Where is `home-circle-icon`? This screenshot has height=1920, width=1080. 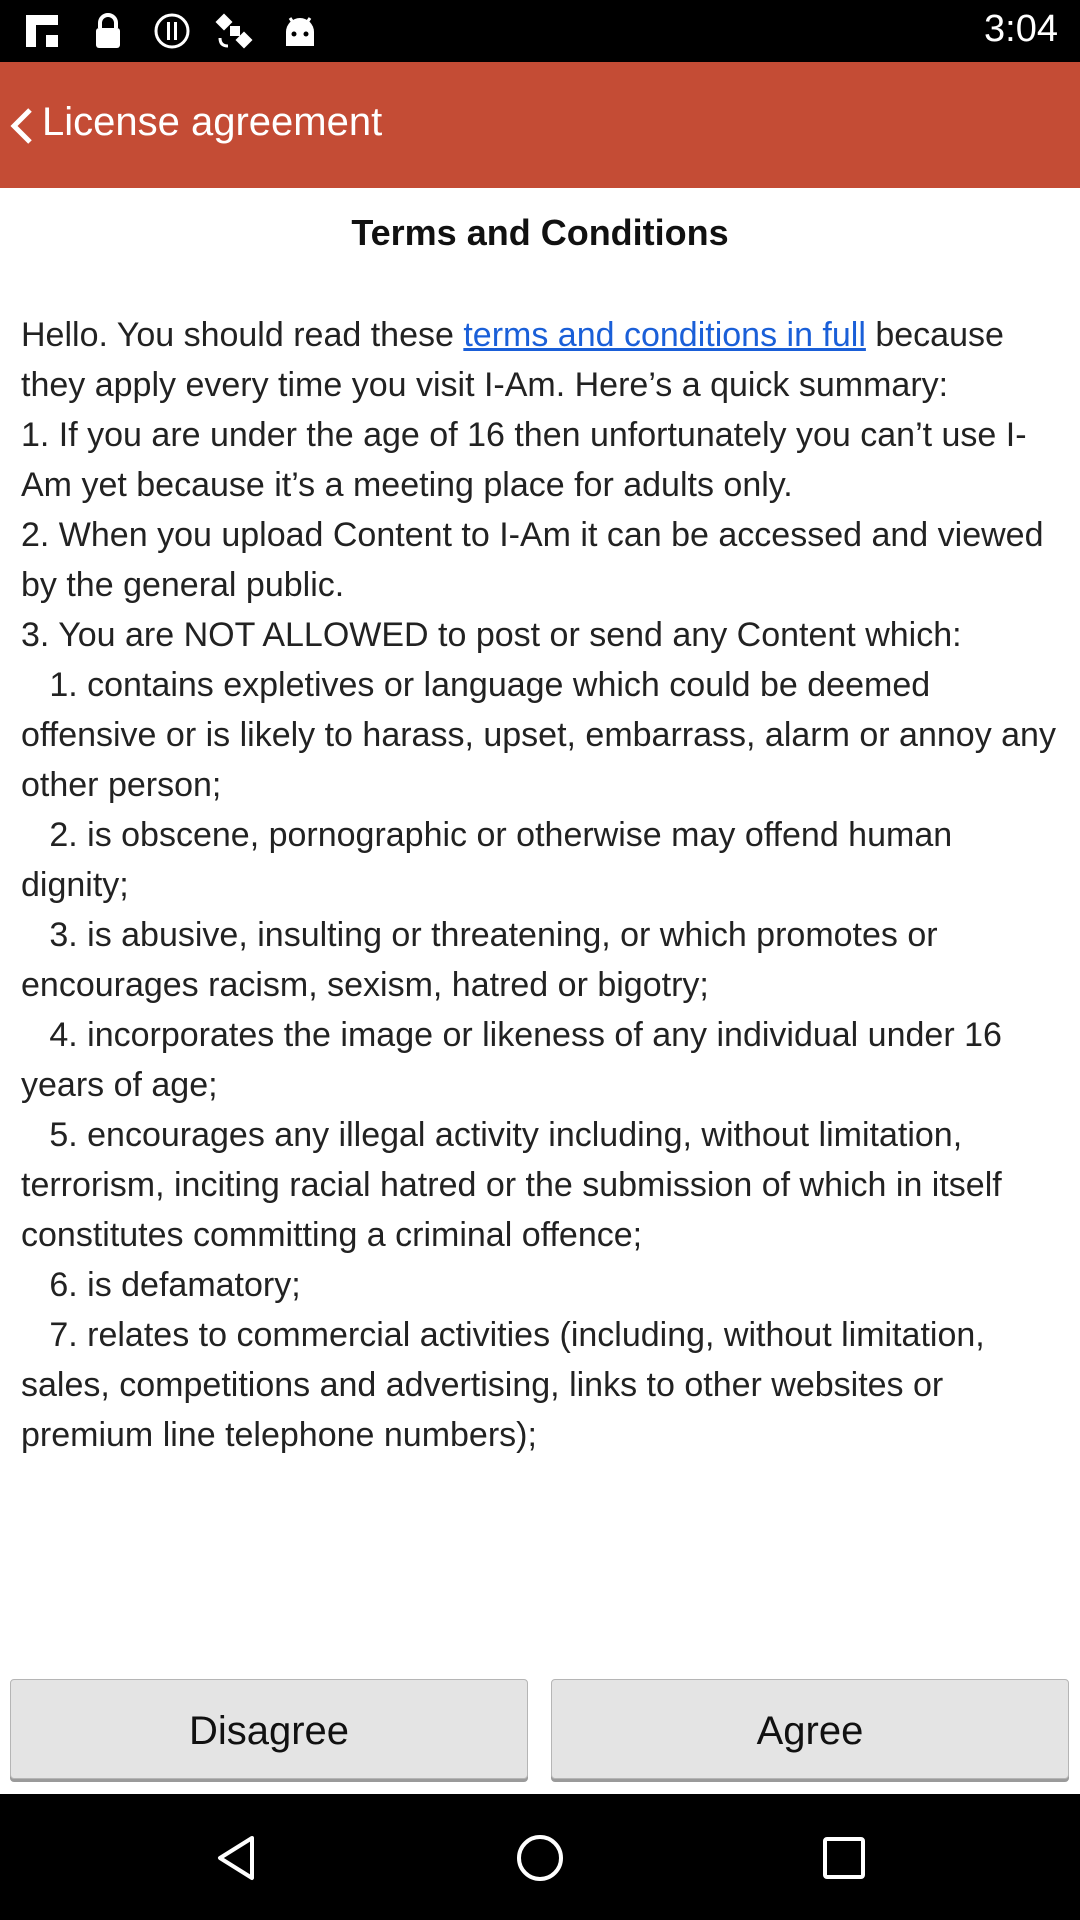 home-circle-icon is located at coordinates (540, 1858).